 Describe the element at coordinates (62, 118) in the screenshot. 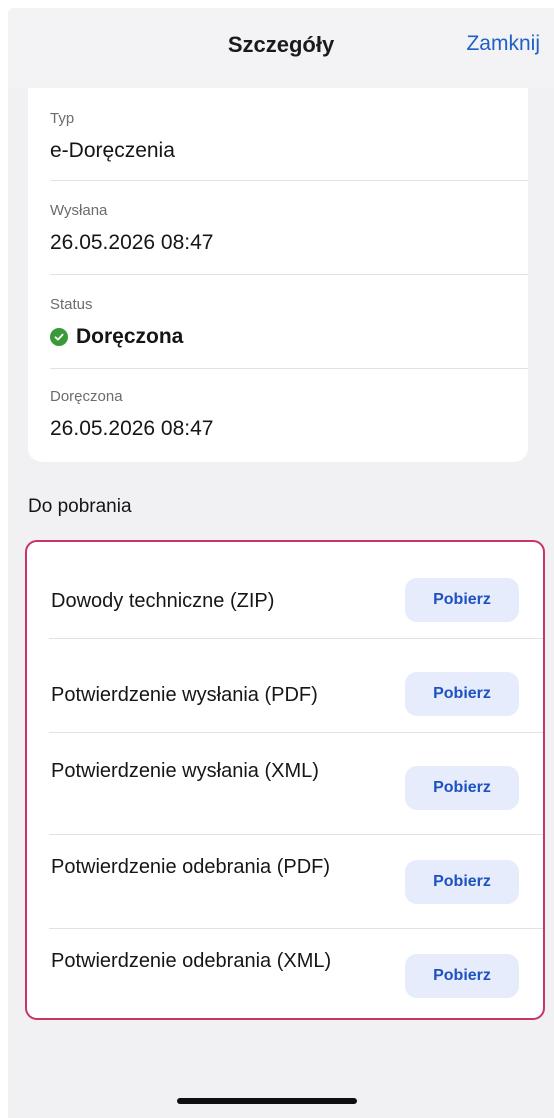

I see `type-label: Typ` at that location.